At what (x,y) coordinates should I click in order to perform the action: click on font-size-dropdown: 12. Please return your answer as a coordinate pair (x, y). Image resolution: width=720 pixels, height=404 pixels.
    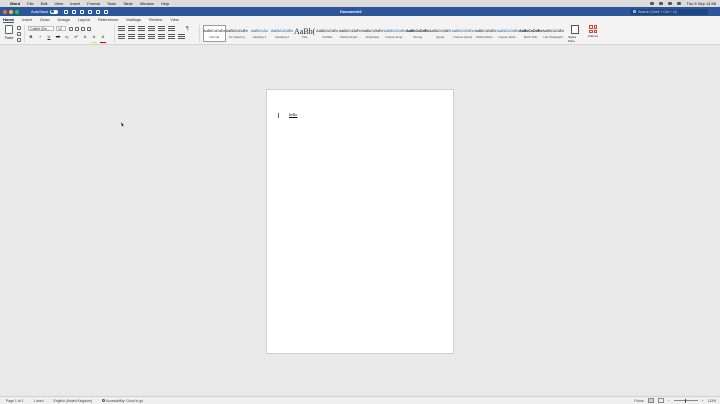
    Looking at the image, I should click on (61, 28).